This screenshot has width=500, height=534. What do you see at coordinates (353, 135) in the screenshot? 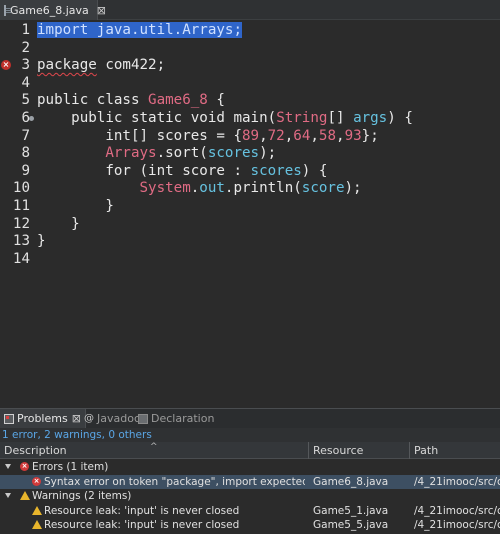
I see `code-token: 93` at bounding box center [353, 135].